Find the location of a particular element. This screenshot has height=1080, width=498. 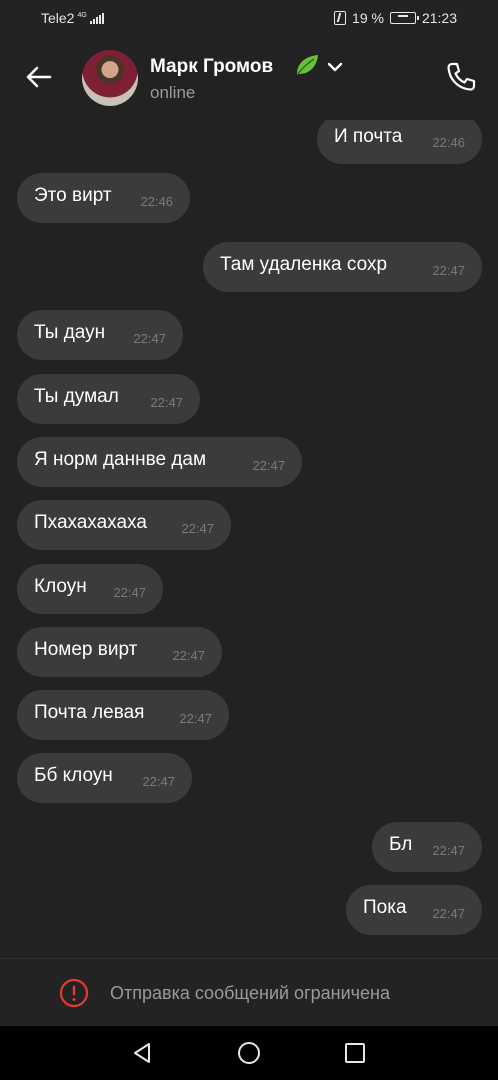

nfc-icon is located at coordinates (340, 18).